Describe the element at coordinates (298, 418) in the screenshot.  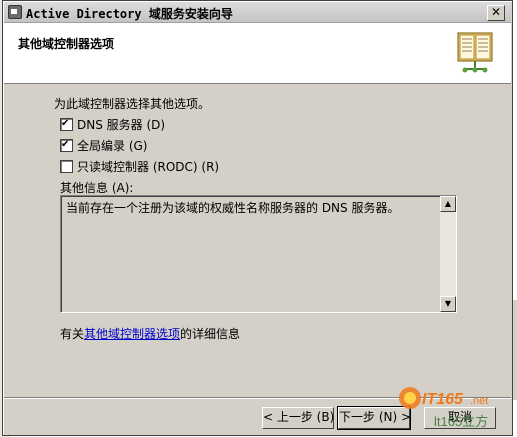
I see `back-button: < 上一步 (B)` at that location.